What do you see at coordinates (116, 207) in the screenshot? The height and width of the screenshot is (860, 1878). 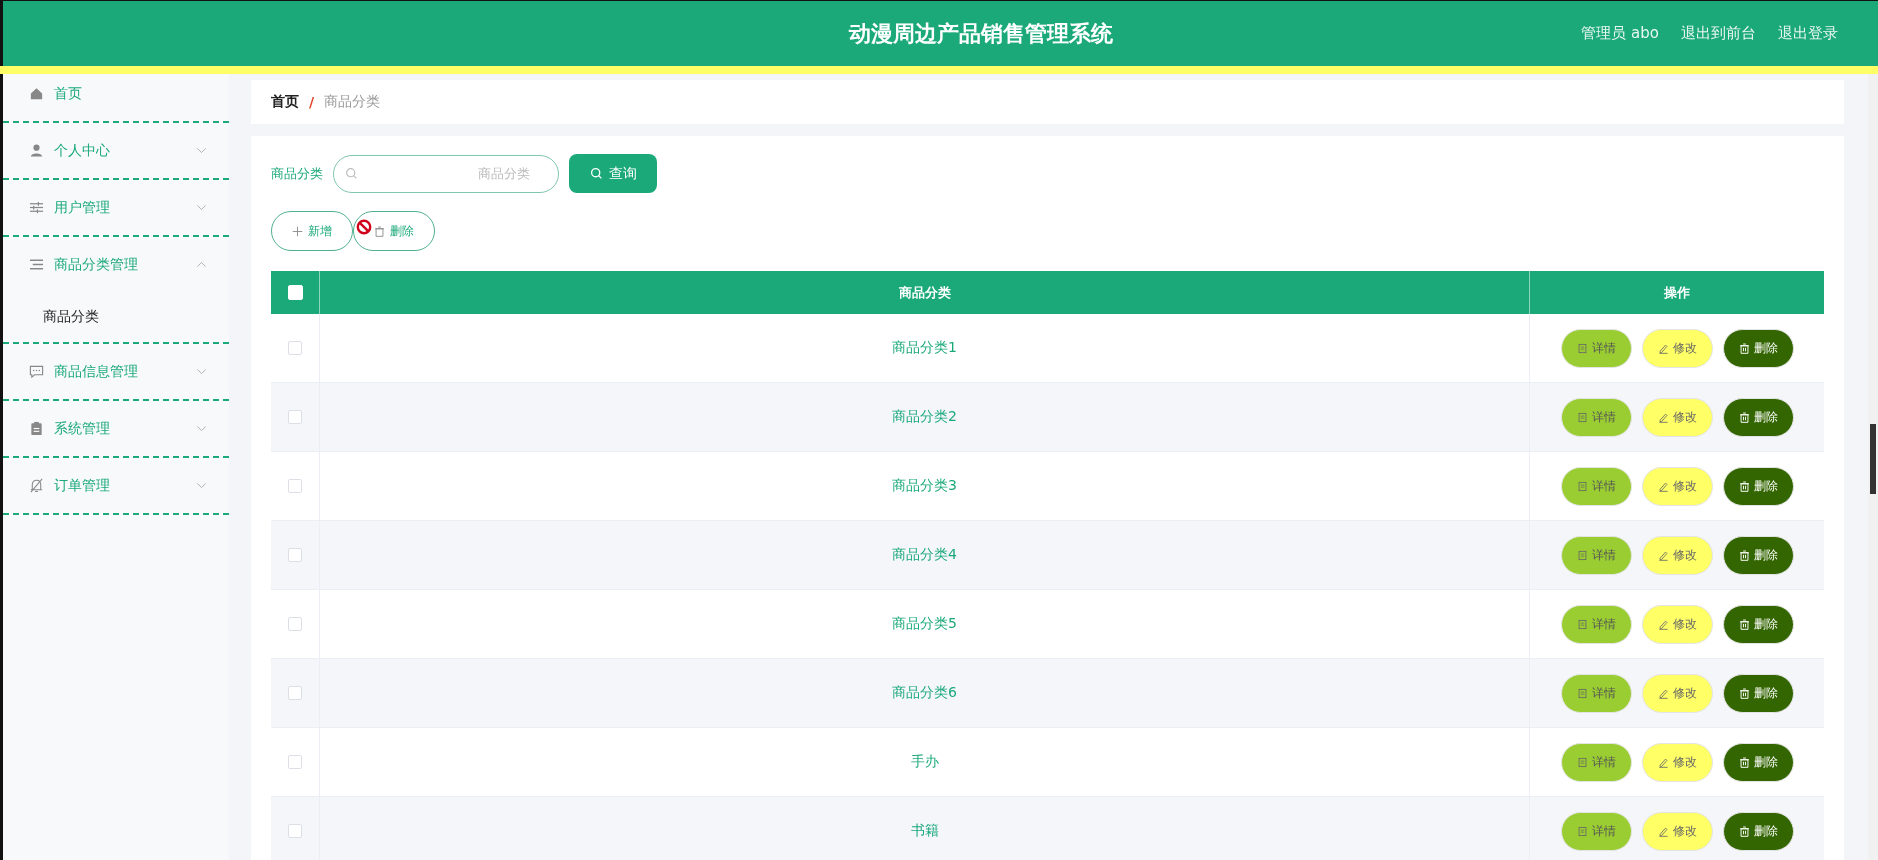 I see `sidebar-item: 用户管理` at bounding box center [116, 207].